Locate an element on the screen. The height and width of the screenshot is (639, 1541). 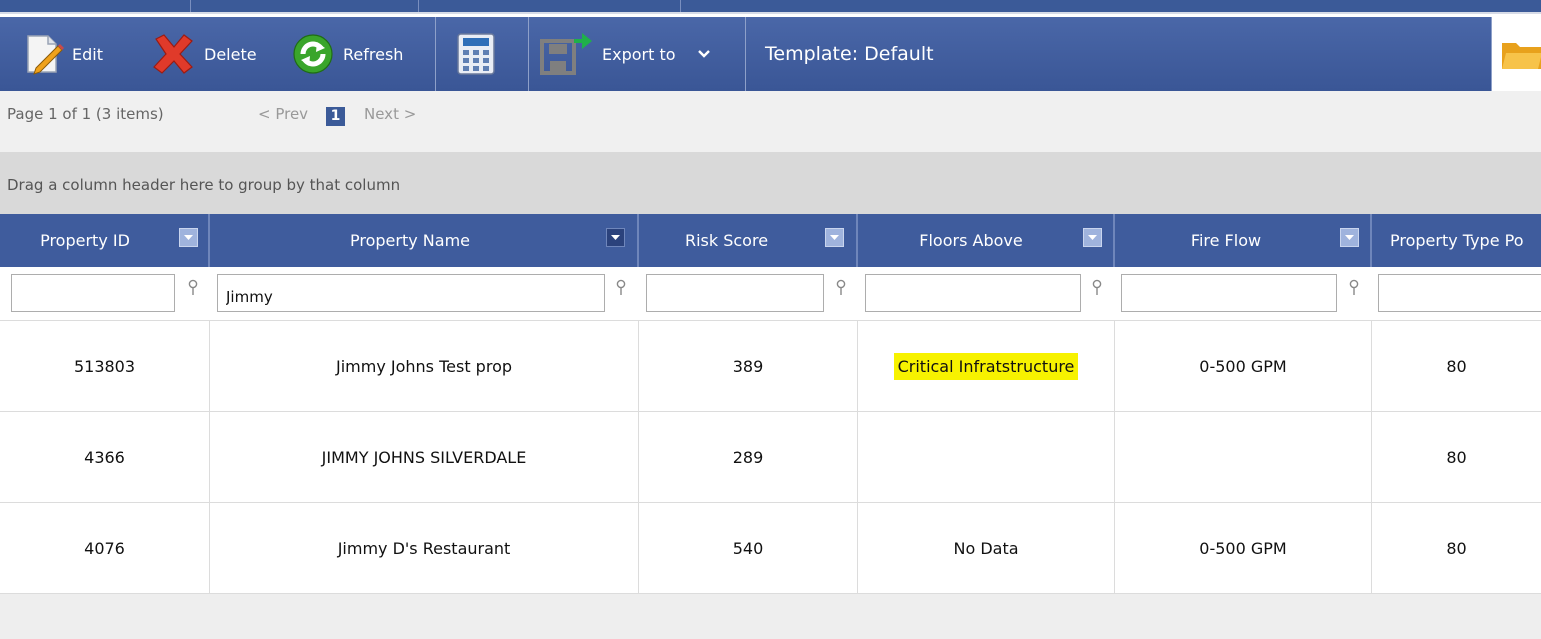
column-header-label: Property ID is located at coordinates (85, 240).